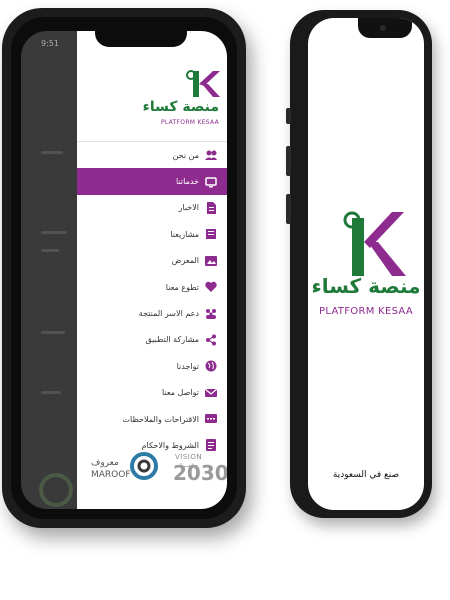  I want to click on side-button, so click(288, 116).